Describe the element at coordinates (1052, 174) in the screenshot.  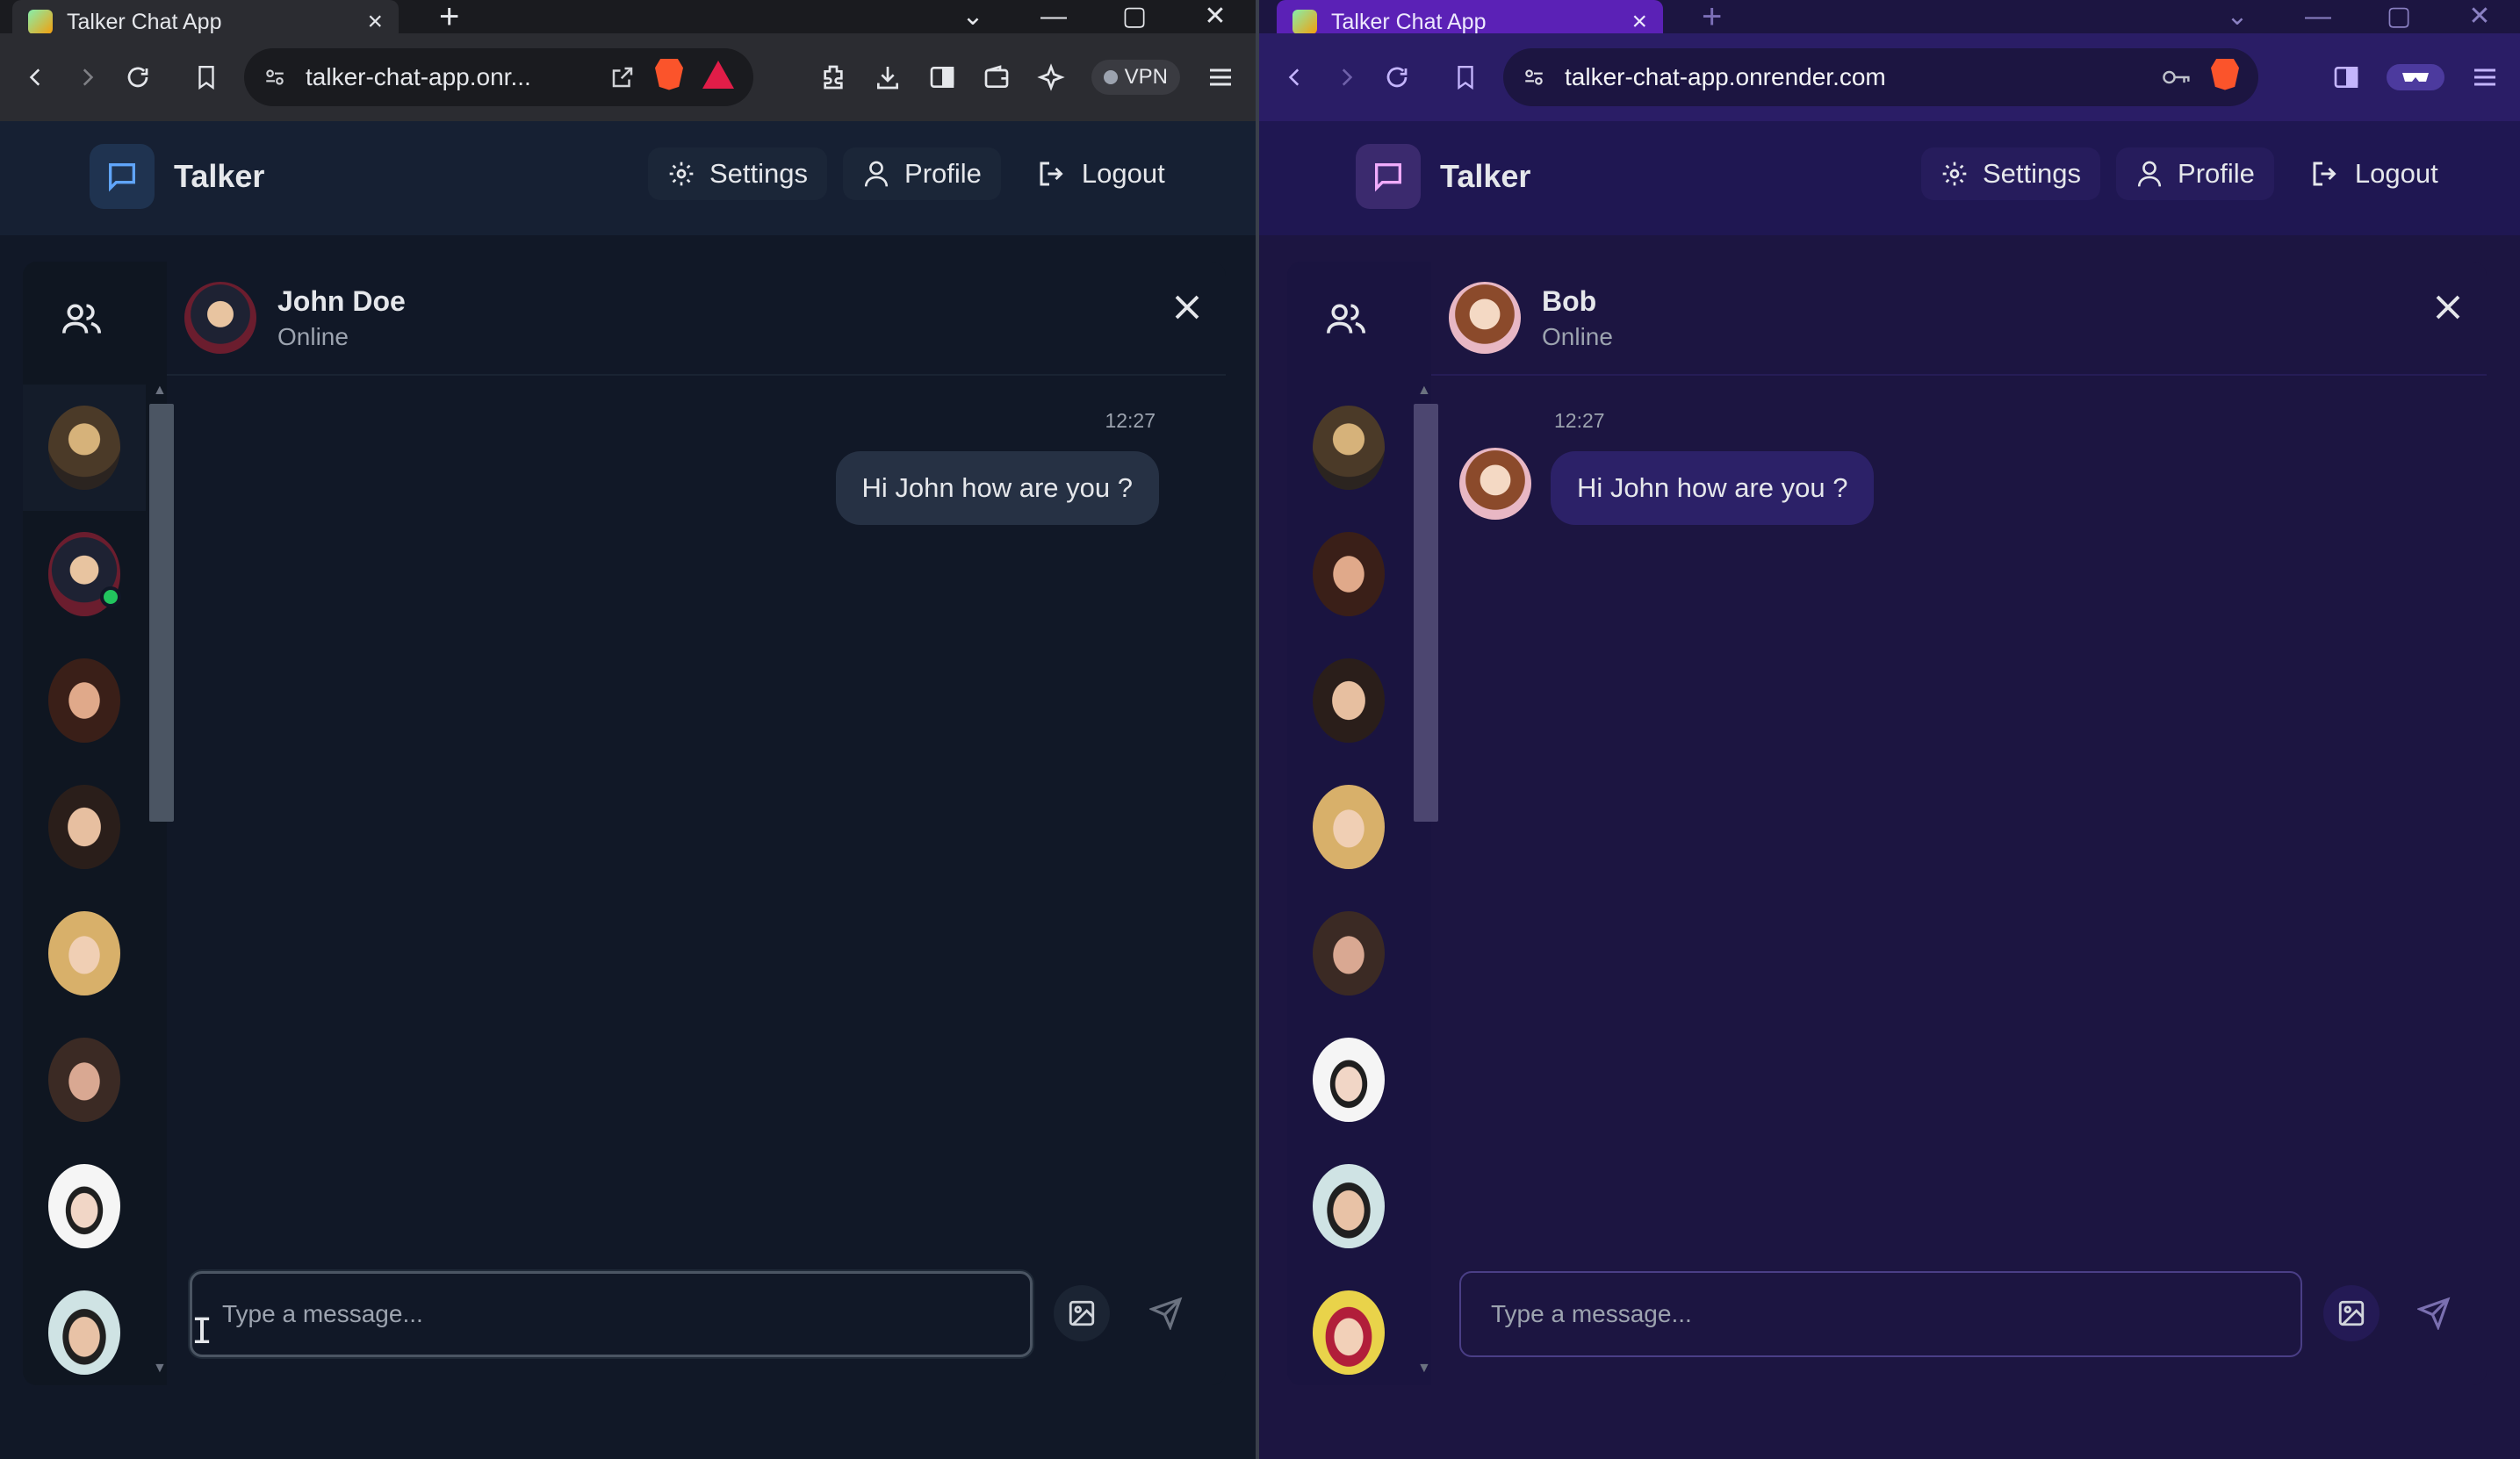
I see `logout-icon` at that location.